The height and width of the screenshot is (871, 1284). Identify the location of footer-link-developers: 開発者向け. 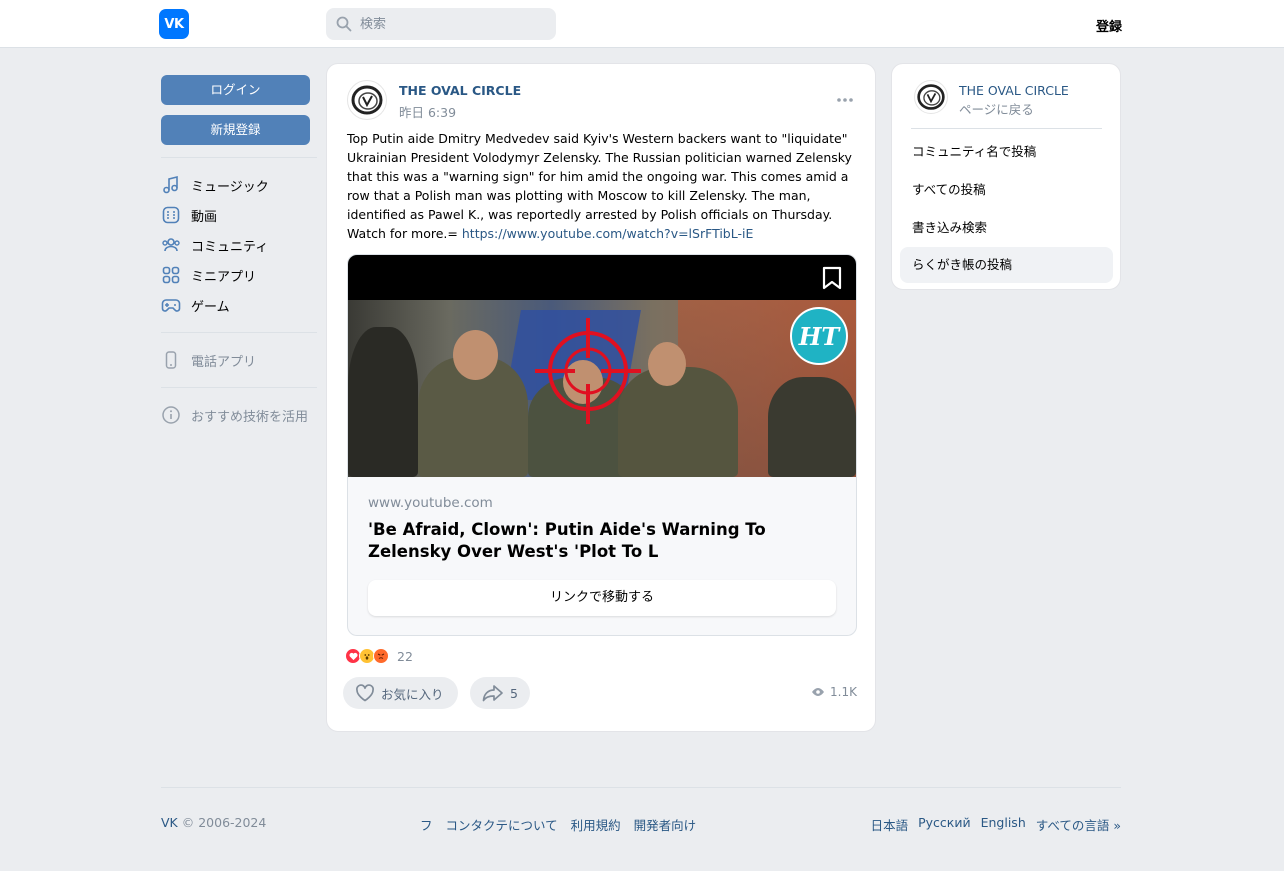
(665, 824).